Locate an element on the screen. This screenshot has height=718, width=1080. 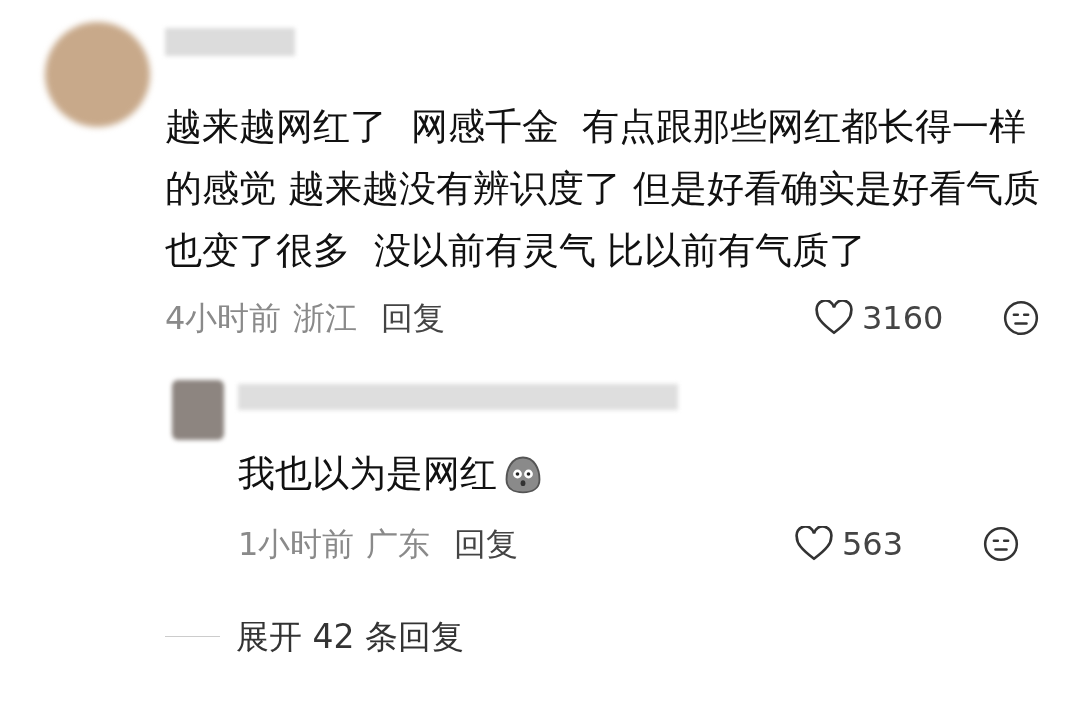
like-count: 563 is located at coordinates (873, 544).